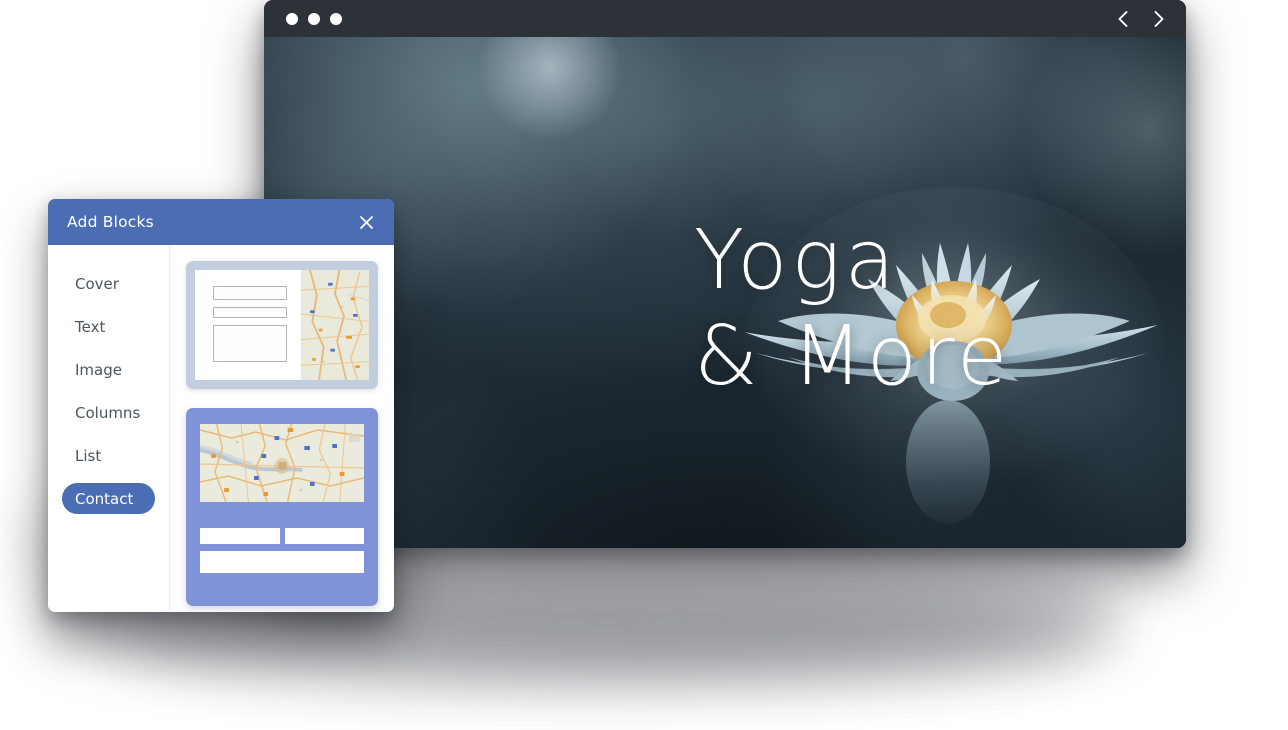  I want to click on window-controls, so click(314, 18).